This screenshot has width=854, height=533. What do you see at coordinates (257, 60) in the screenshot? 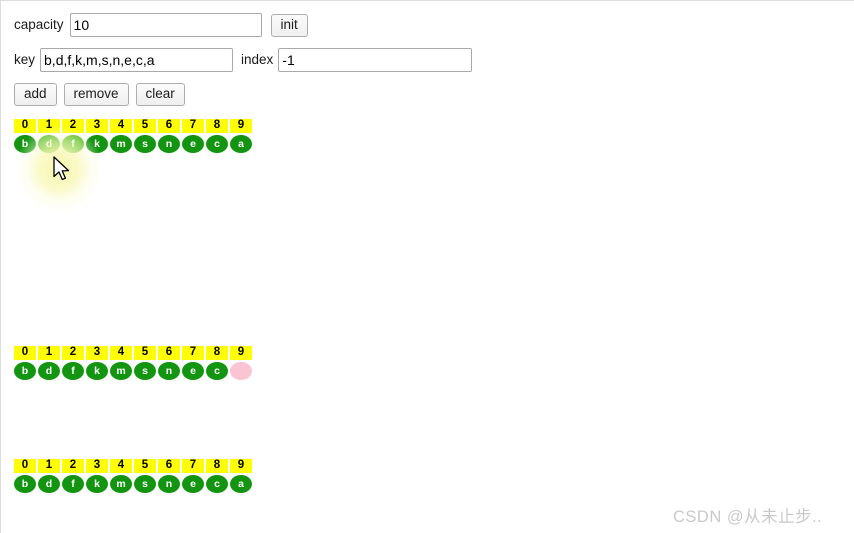
I see `index-label: index` at bounding box center [257, 60].